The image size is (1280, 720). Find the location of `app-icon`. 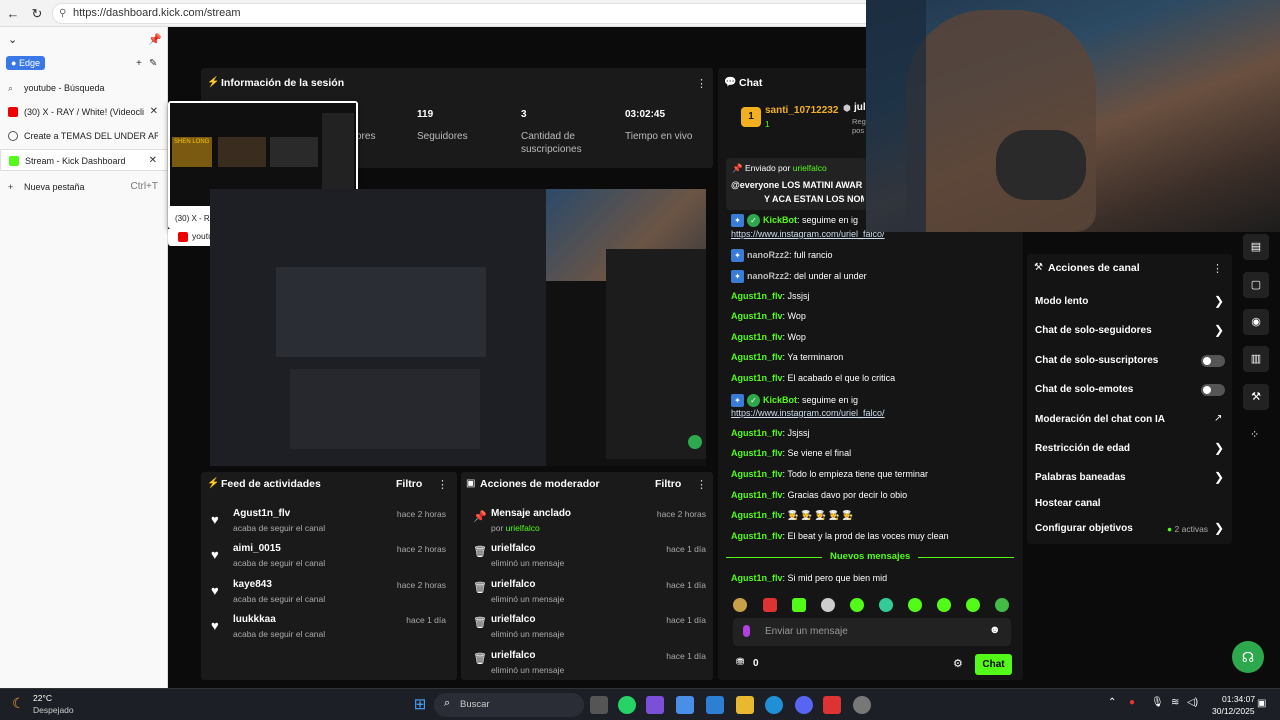

app-icon is located at coordinates (832, 705).